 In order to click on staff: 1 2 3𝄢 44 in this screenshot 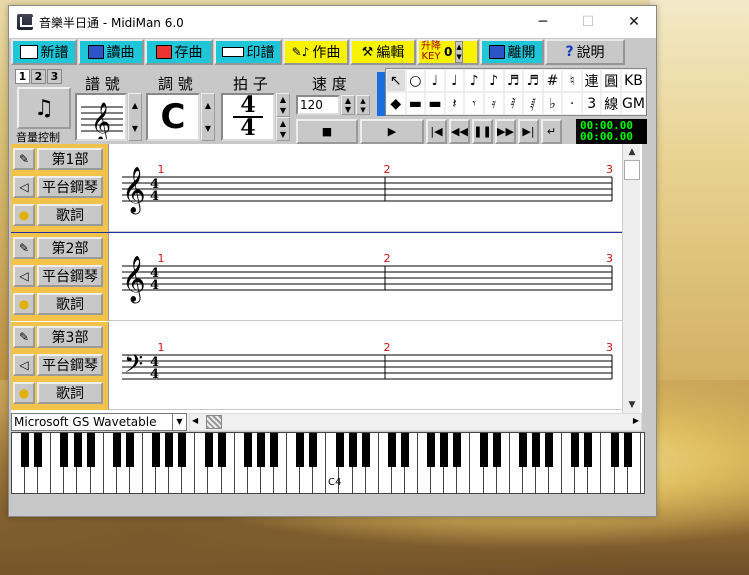, I will do `click(366, 366)`.